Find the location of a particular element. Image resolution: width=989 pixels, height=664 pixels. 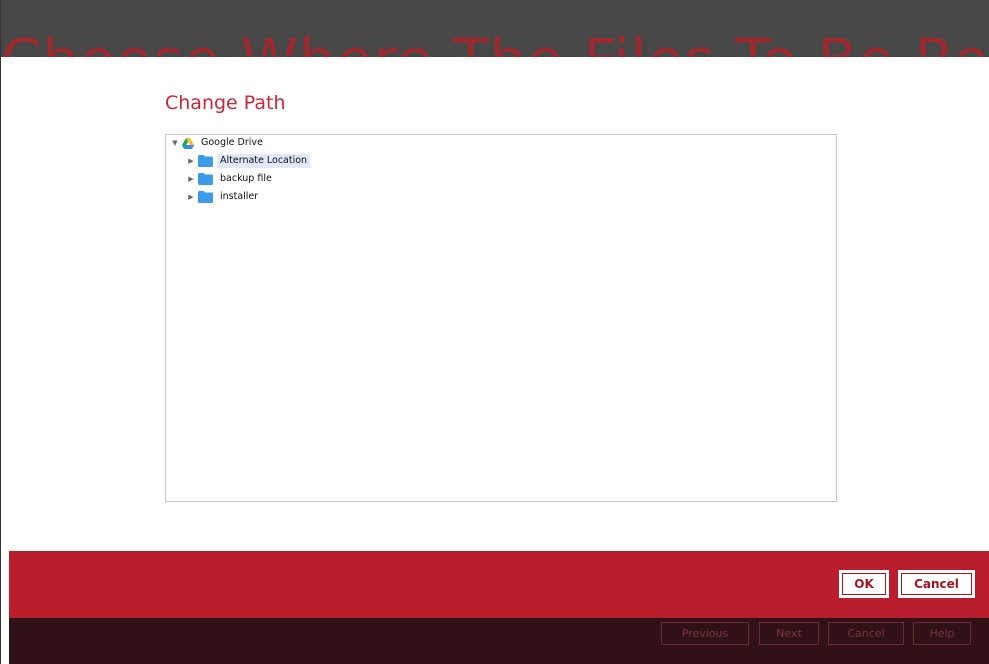

tree-item-google-drive: ▼ Google Drive is located at coordinates (217, 143).